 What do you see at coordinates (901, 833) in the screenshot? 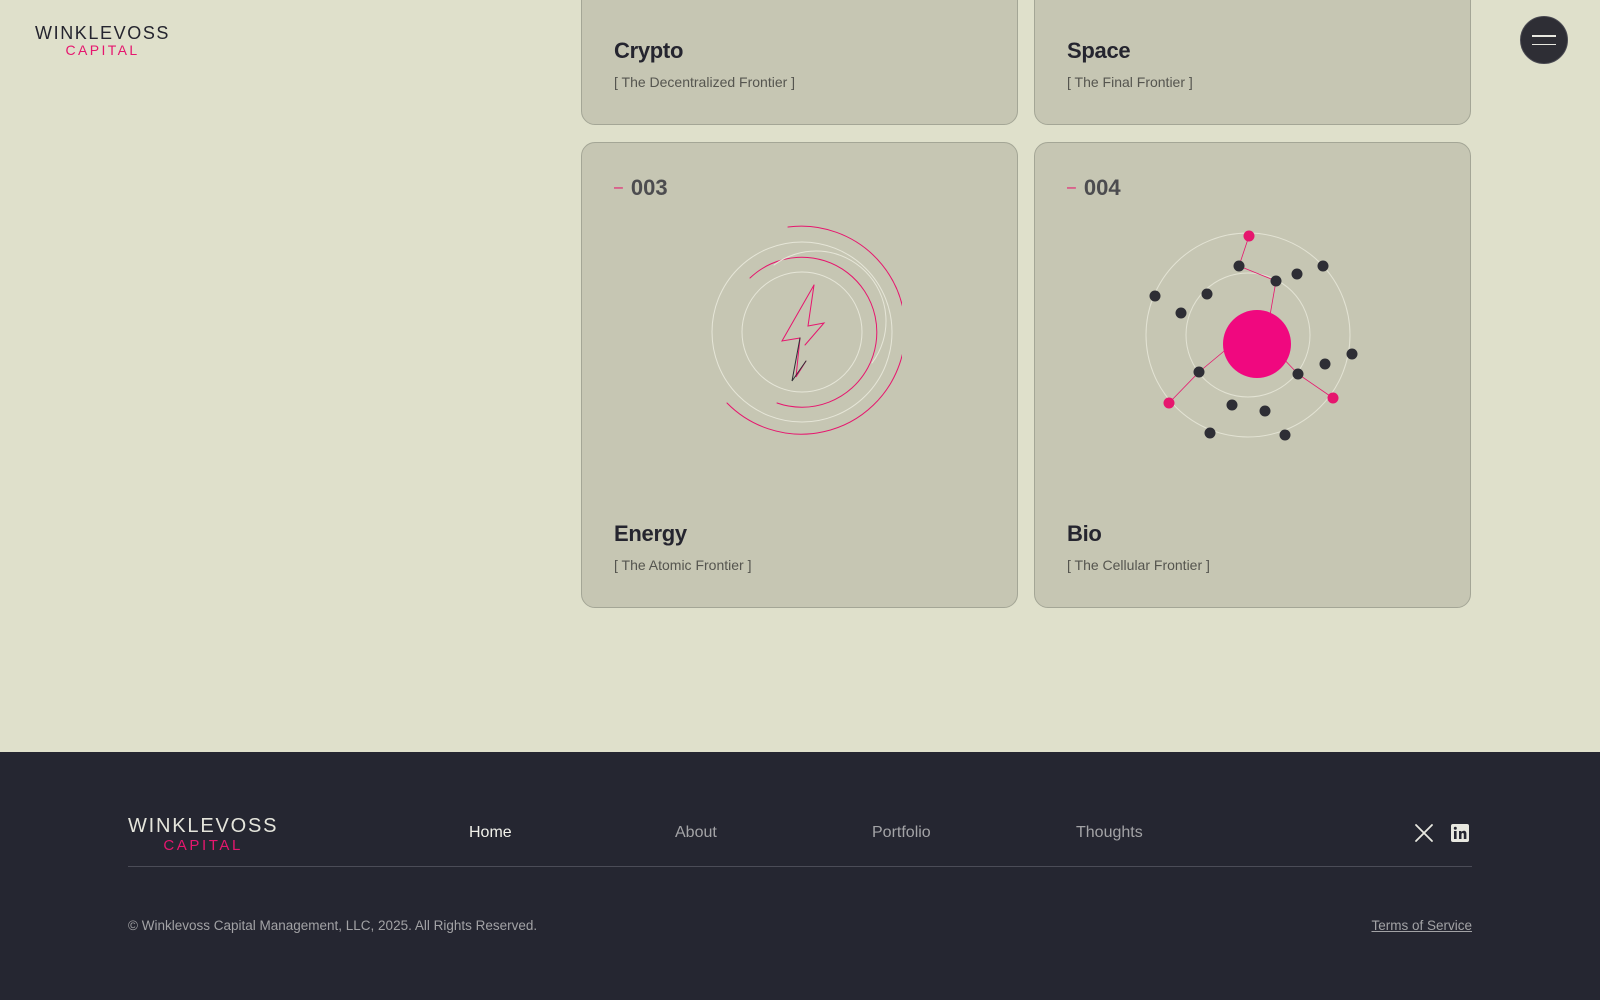
I see `footer-nav-portfolio: Portfolio` at bounding box center [901, 833].